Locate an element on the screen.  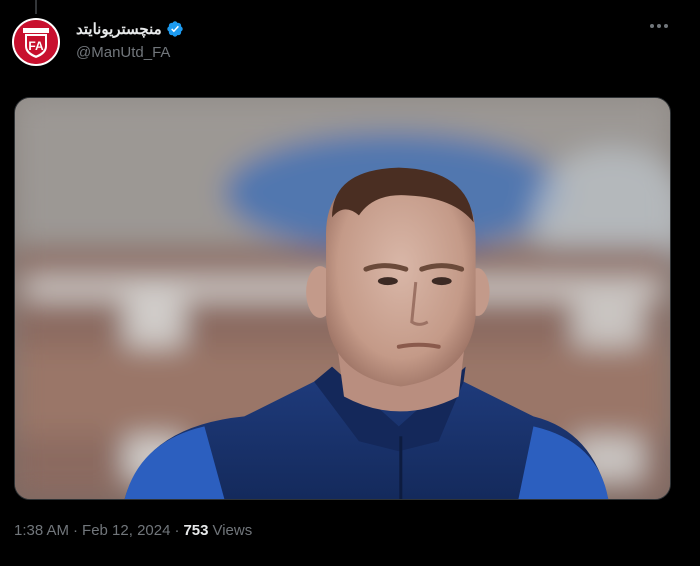
author-handle: @ManUtd_FA is located at coordinates (123, 52).